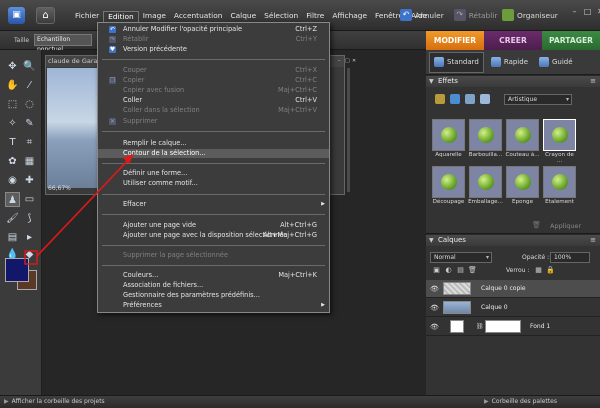  What do you see at coordinates (213, 204) in the screenshot?
I see `menu-item-clear: Effacer ▶` at bounding box center [213, 204].